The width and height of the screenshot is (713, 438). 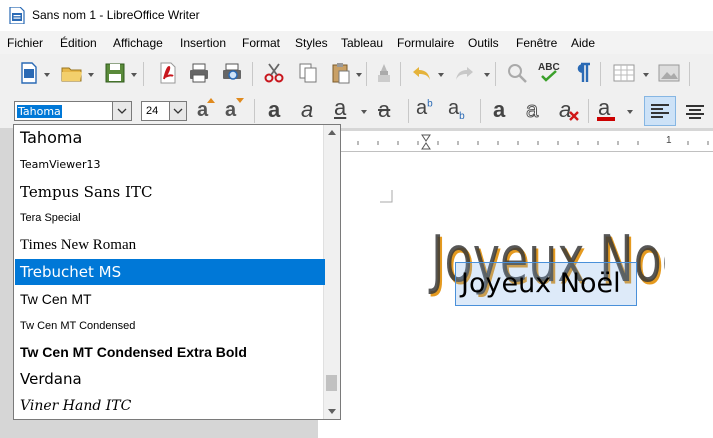 What do you see at coordinates (199, 73) in the screenshot?
I see `print-icon` at bounding box center [199, 73].